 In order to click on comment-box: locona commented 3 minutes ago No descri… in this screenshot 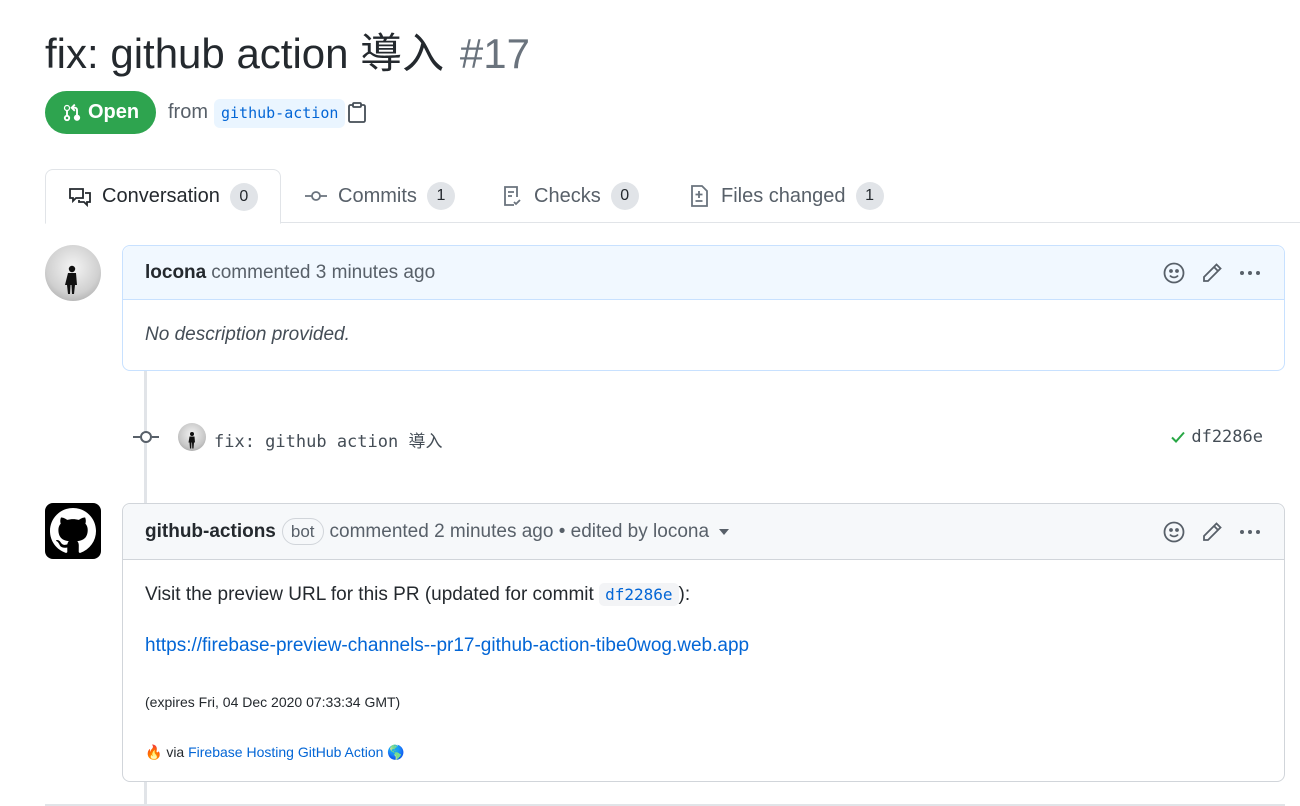, I will do `click(703, 308)`.